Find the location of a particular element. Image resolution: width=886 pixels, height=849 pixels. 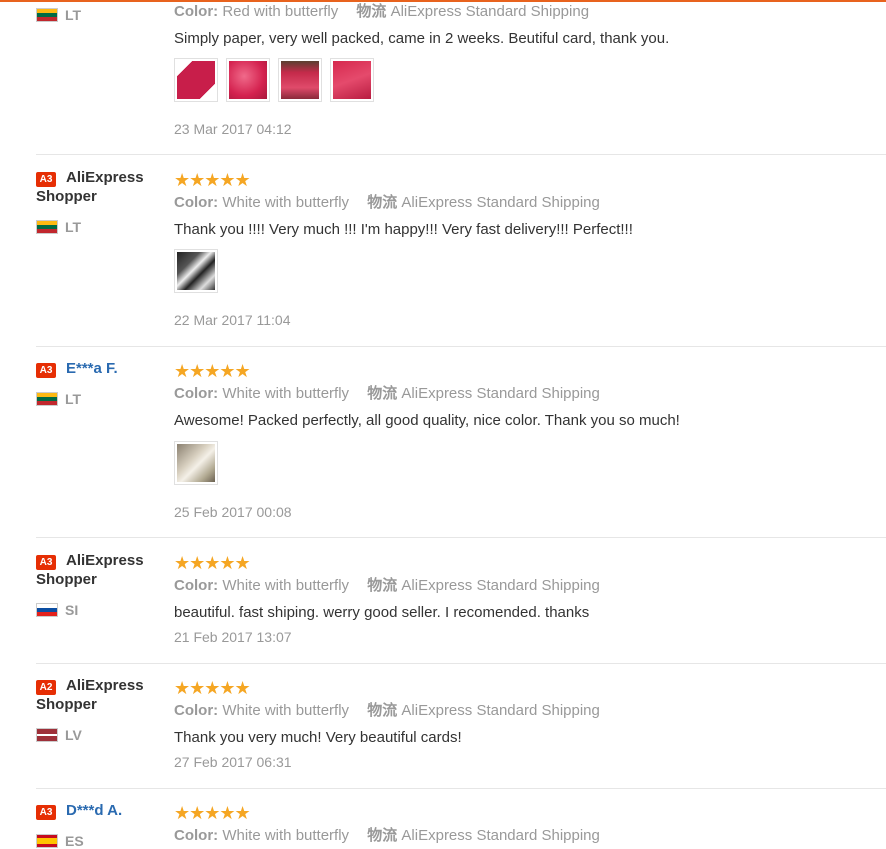

buyer-country: LV is located at coordinates (96, 735).